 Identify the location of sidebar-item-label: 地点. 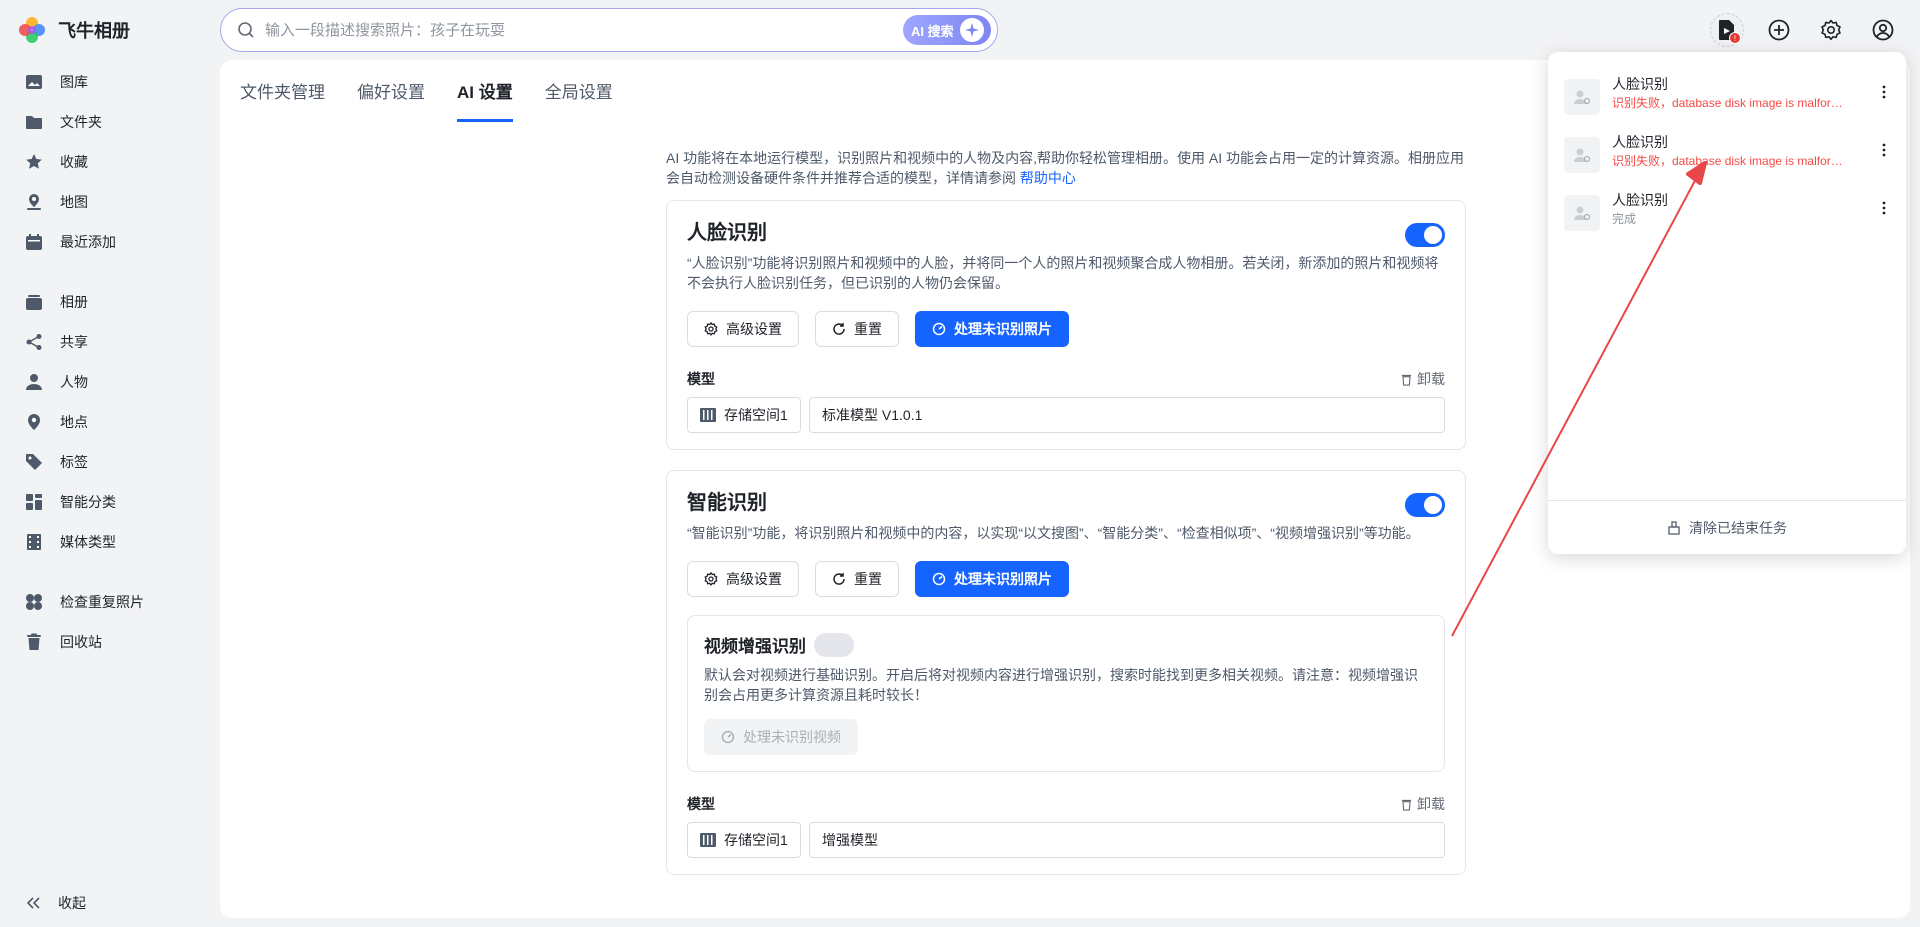
(74, 422).